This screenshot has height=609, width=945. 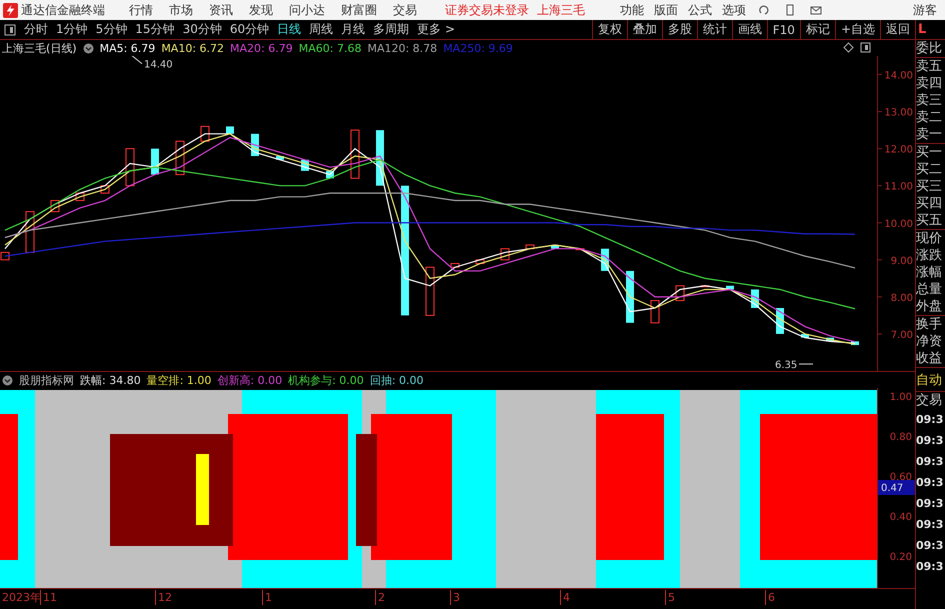 I want to click on diamond-icon, so click(x=848, y=47).